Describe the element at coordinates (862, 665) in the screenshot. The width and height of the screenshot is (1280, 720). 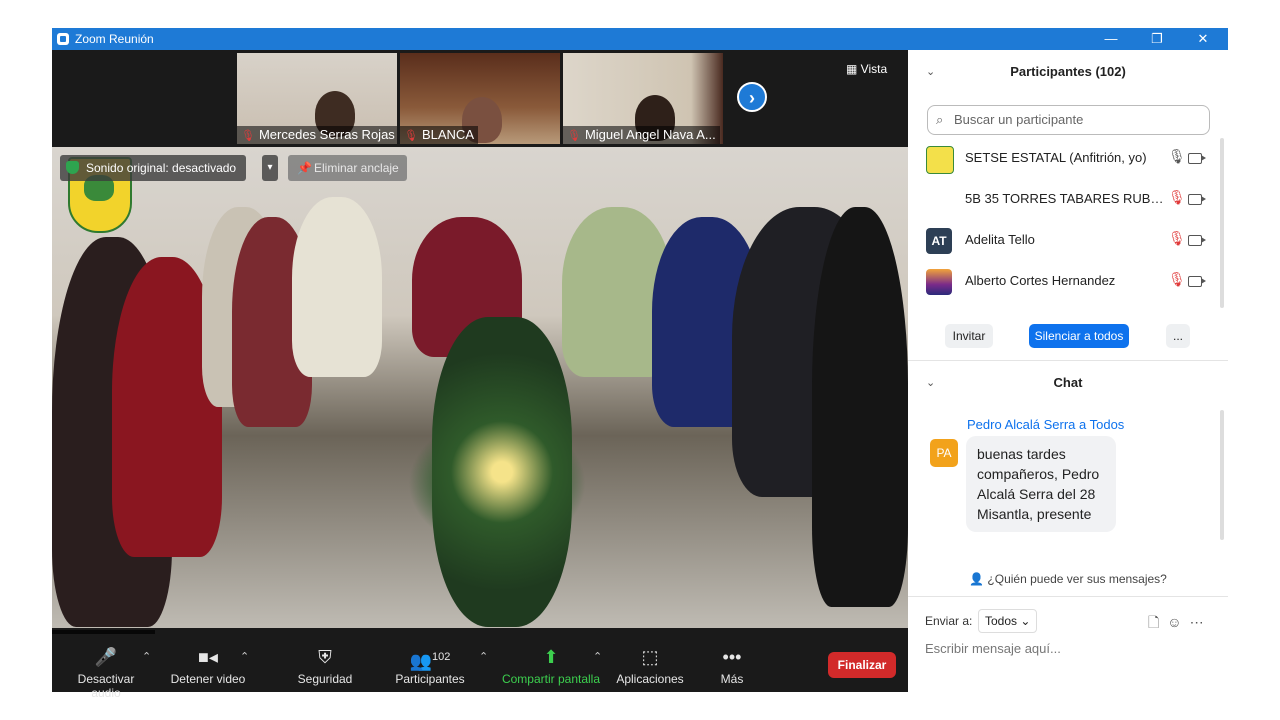
I see `end-meeting-button: Finalizar` at that location.